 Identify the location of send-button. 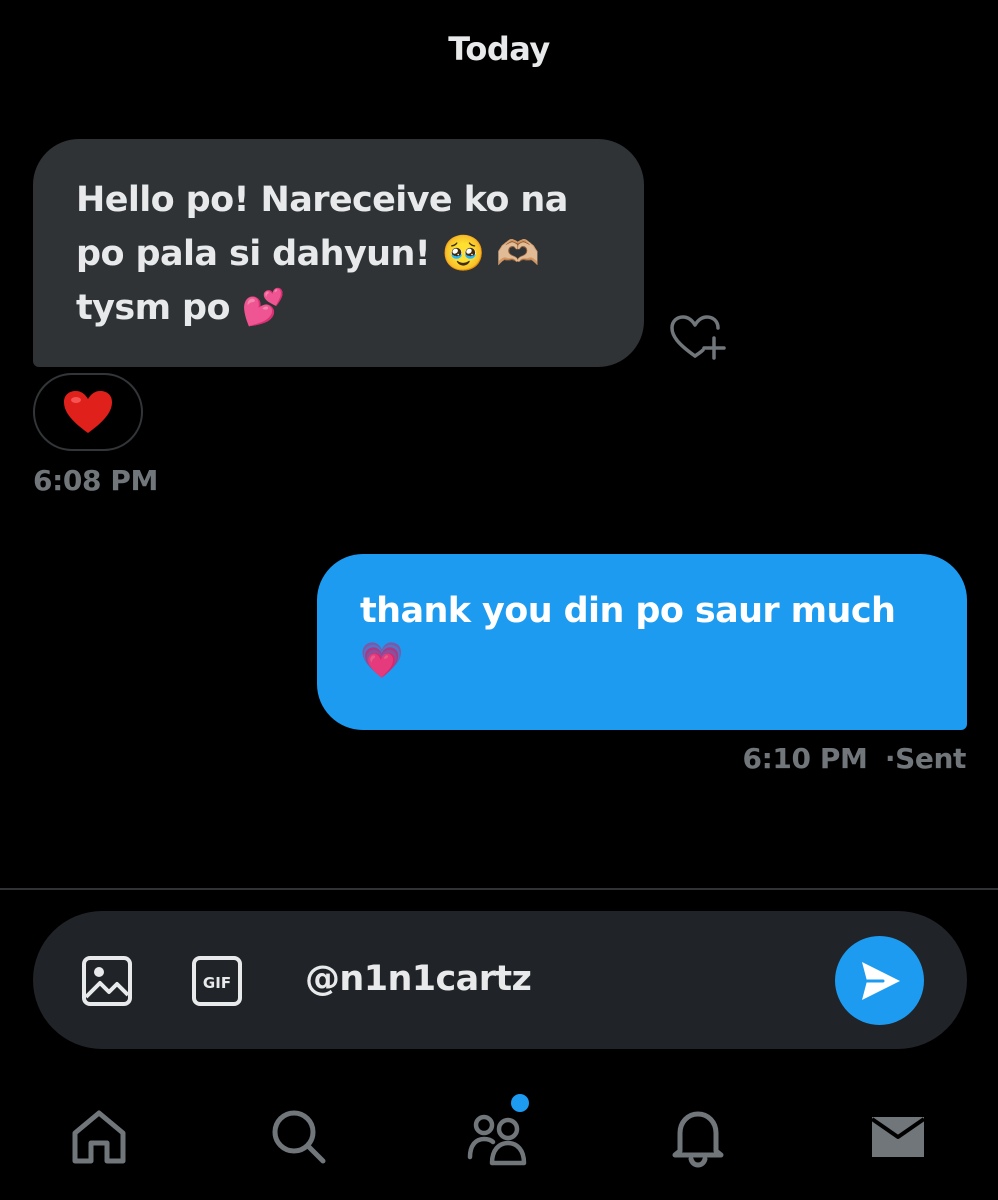
(879, 980).